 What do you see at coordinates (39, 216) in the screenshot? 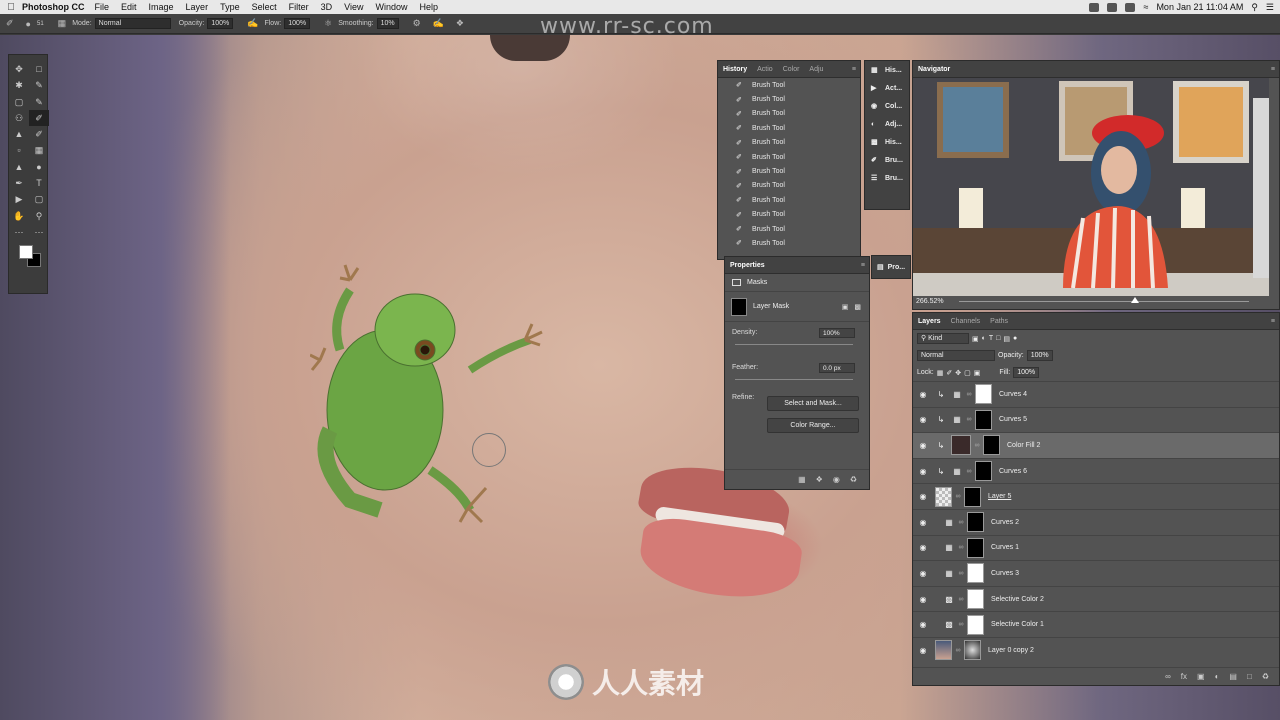
I see `zoom-tool-icon: ⚲` at bounding box center [39, 216].